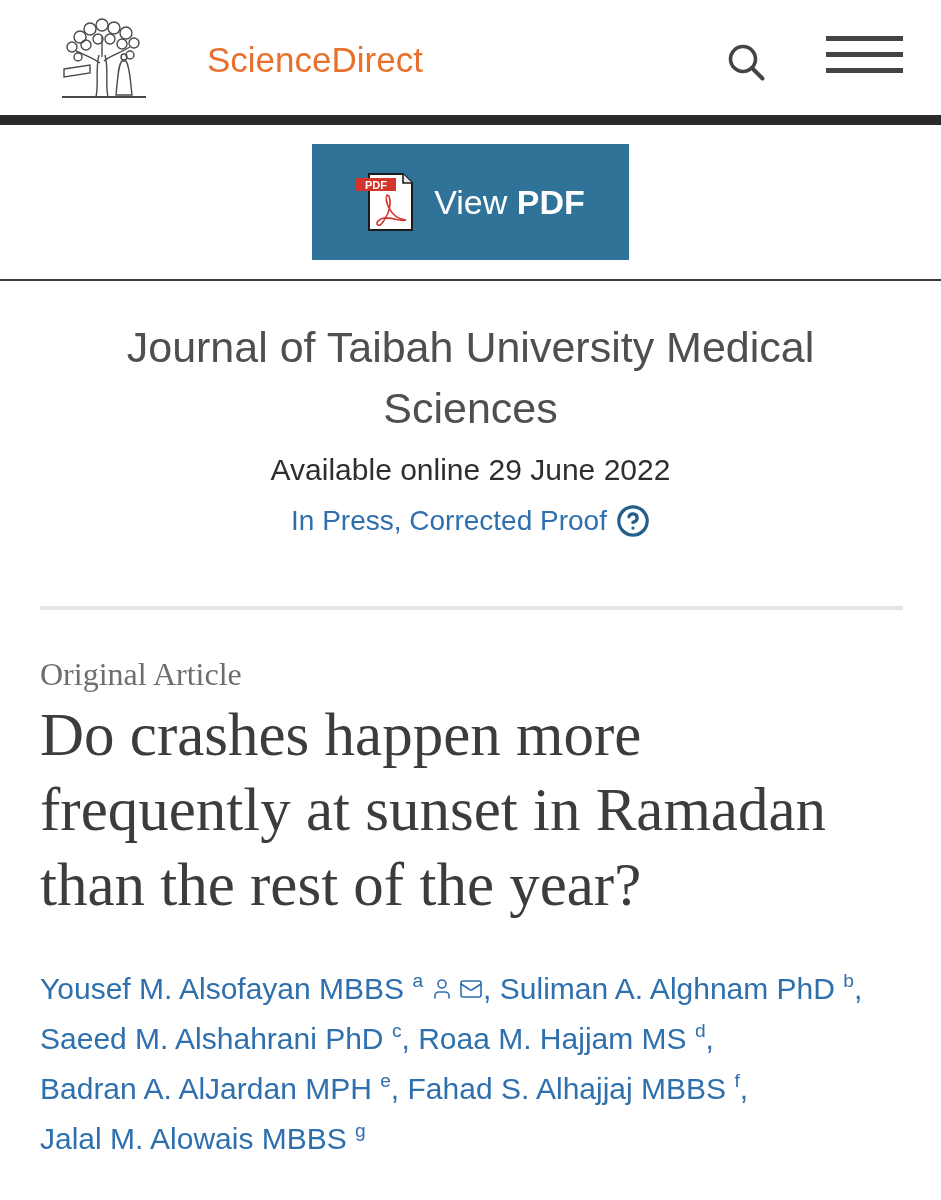 Image resolution: width=941 pixels, height=1200 pixels. I want to click on journal-title-link: Journal of Taibah University Medical Sciences, so click(470, 378).